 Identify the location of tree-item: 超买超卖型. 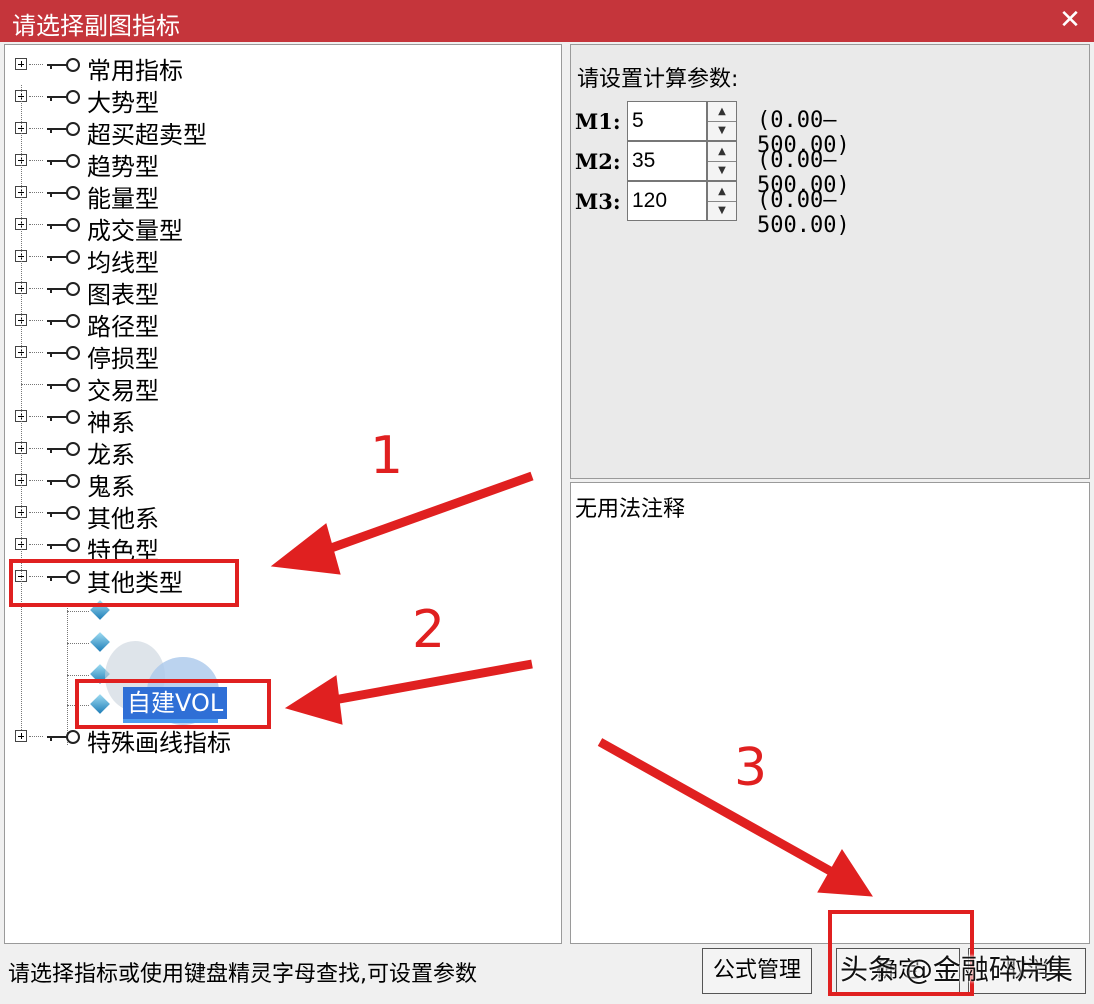
(275, 131).